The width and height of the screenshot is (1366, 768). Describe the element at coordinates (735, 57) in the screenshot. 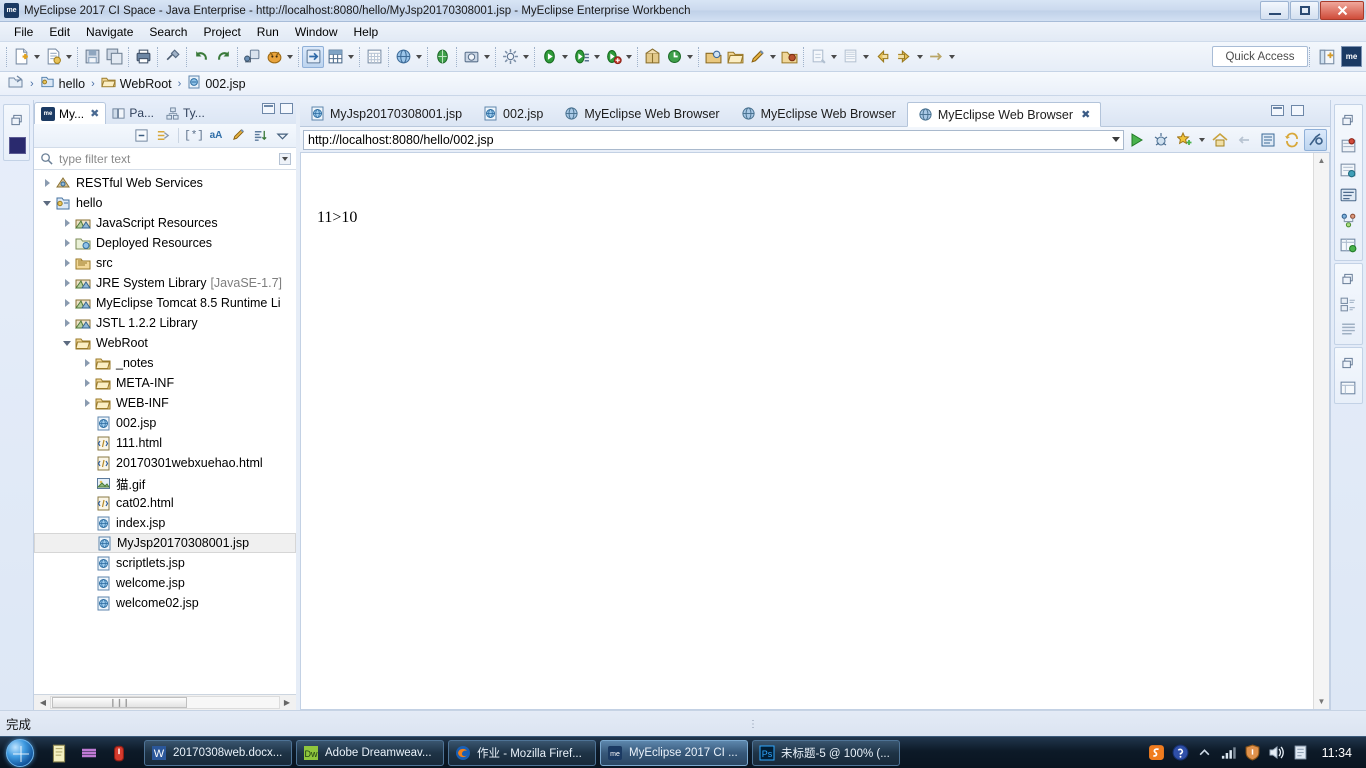

I see `open-resource-button` at that location.